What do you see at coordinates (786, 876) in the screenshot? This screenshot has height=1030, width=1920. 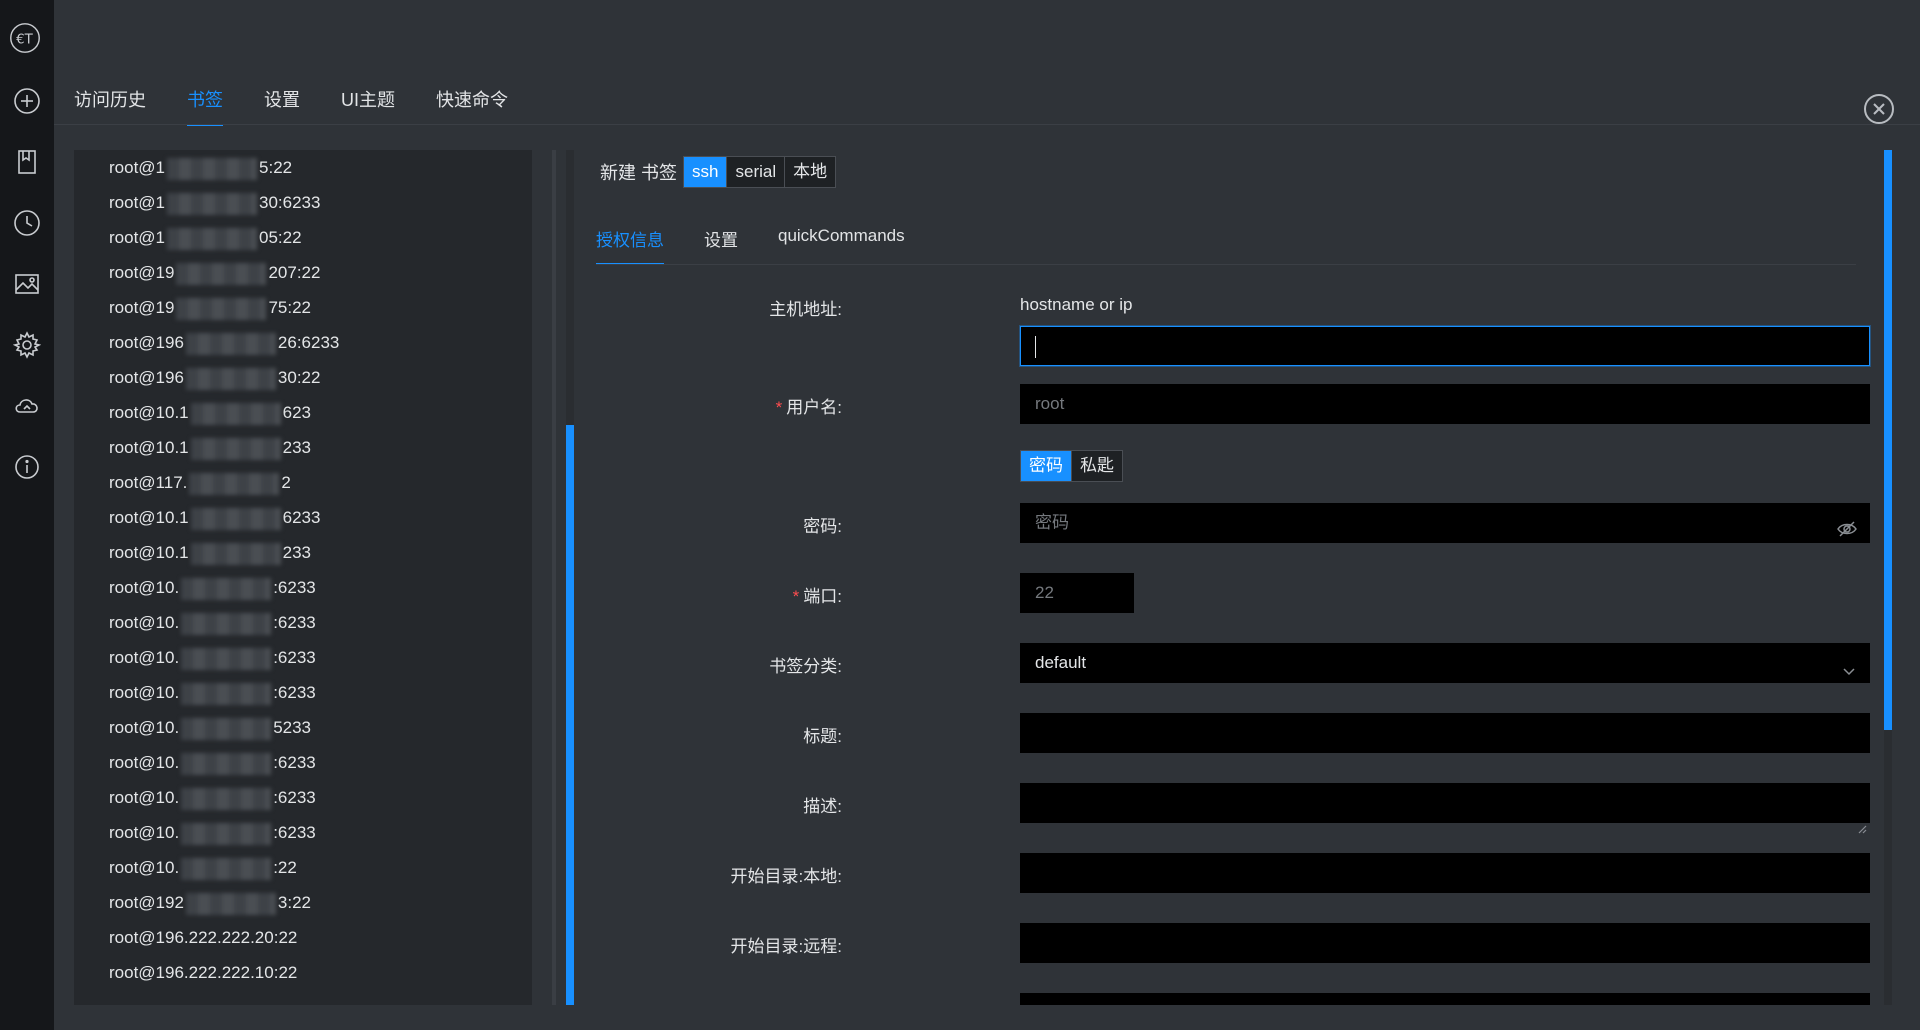 I see `local-dir-label: 开始目录:本地:` at bounding box center [786, 876].